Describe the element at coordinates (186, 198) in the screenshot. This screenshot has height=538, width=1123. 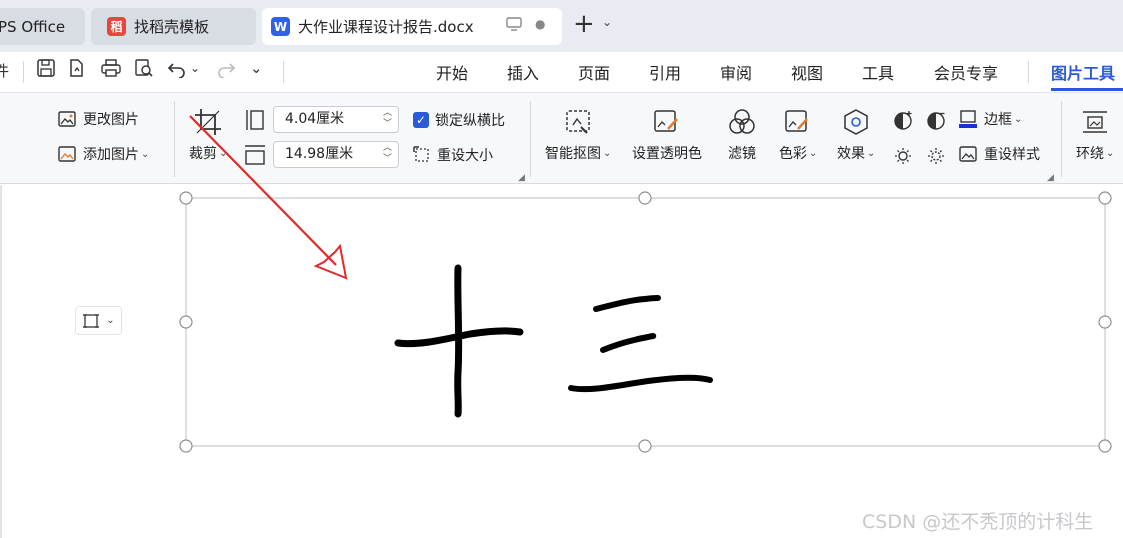
I see `resize-handle-top-left` at that location.